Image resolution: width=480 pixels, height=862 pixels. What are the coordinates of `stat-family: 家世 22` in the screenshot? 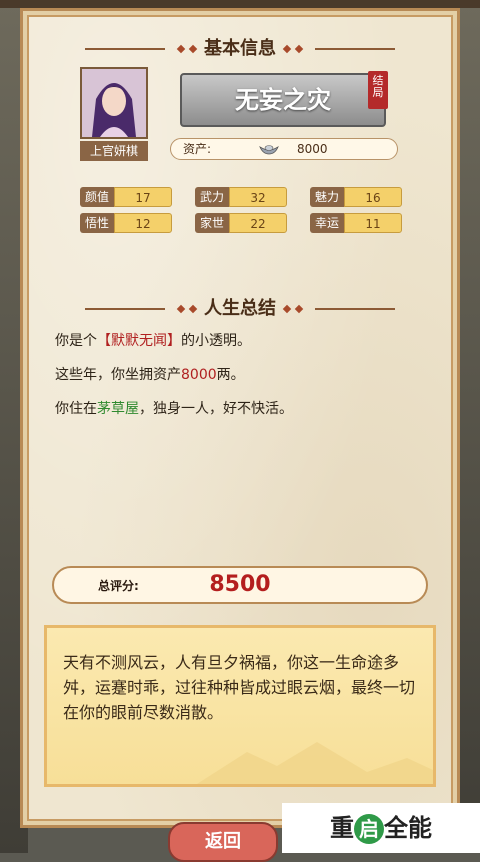 It's located at (241, 223).